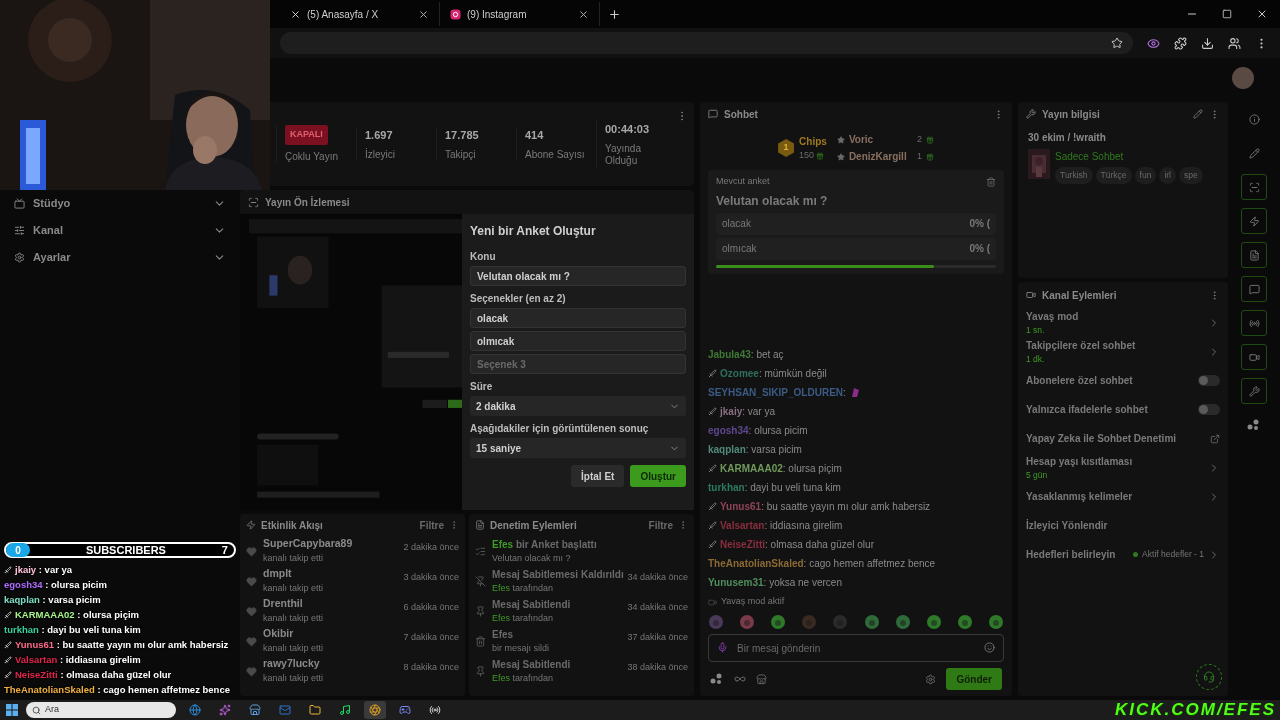 This screenshot has width=1280, height=720. What do you see at coordinates (657, 607) in the screenshot?
I see `action-time: 34 dakika önce` at bounding box center [657, 607].